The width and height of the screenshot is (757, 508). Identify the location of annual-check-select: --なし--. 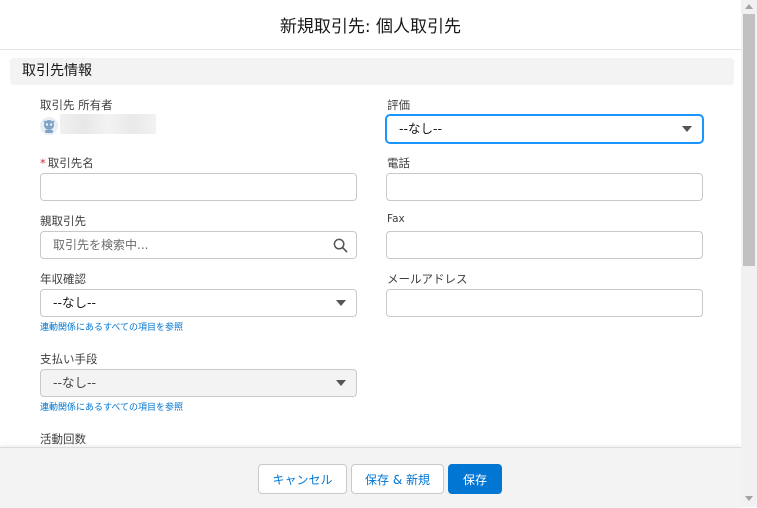
(198, 303).